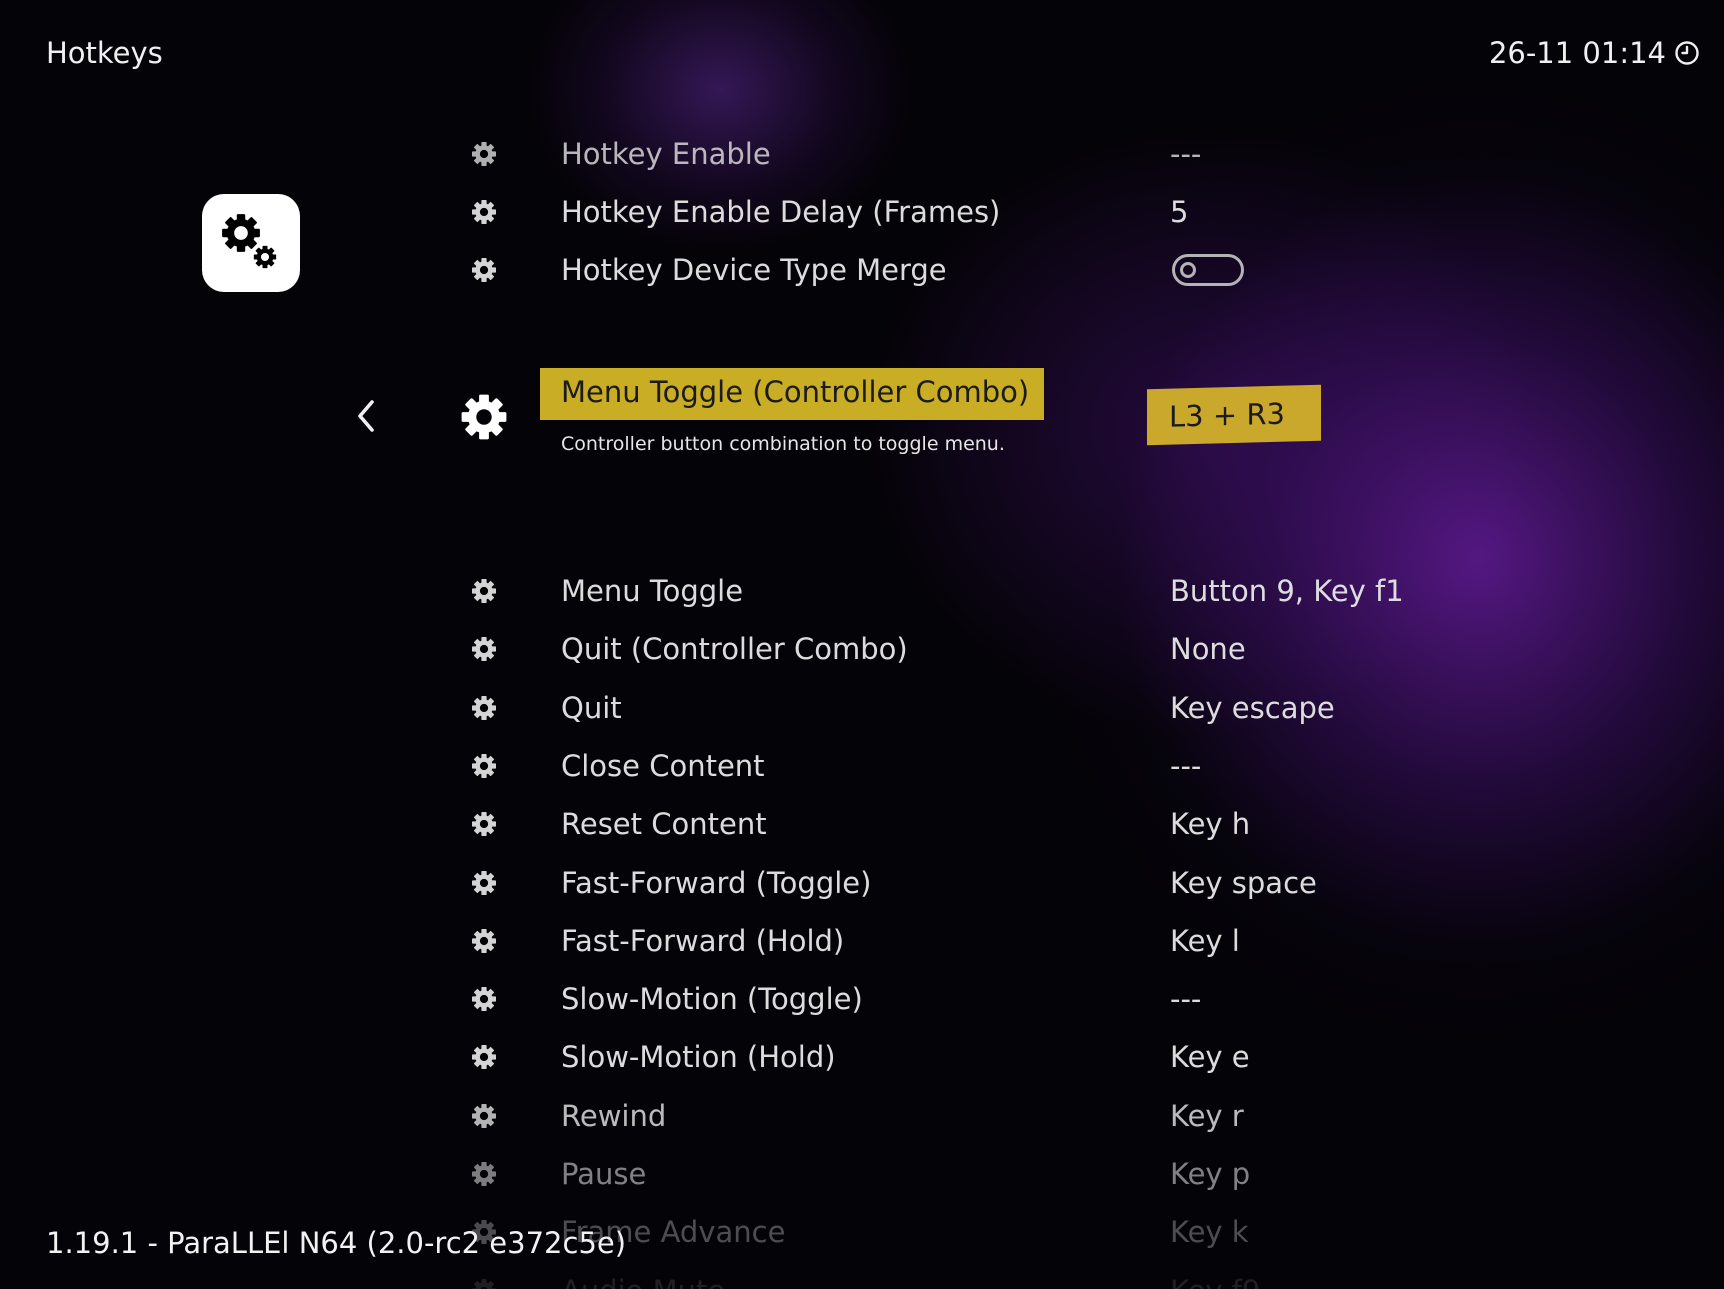  What do you see at coordinates (104, 53) in the screenshot?
I see `page-title: Hotkeys` at bounding box center [104, 53].